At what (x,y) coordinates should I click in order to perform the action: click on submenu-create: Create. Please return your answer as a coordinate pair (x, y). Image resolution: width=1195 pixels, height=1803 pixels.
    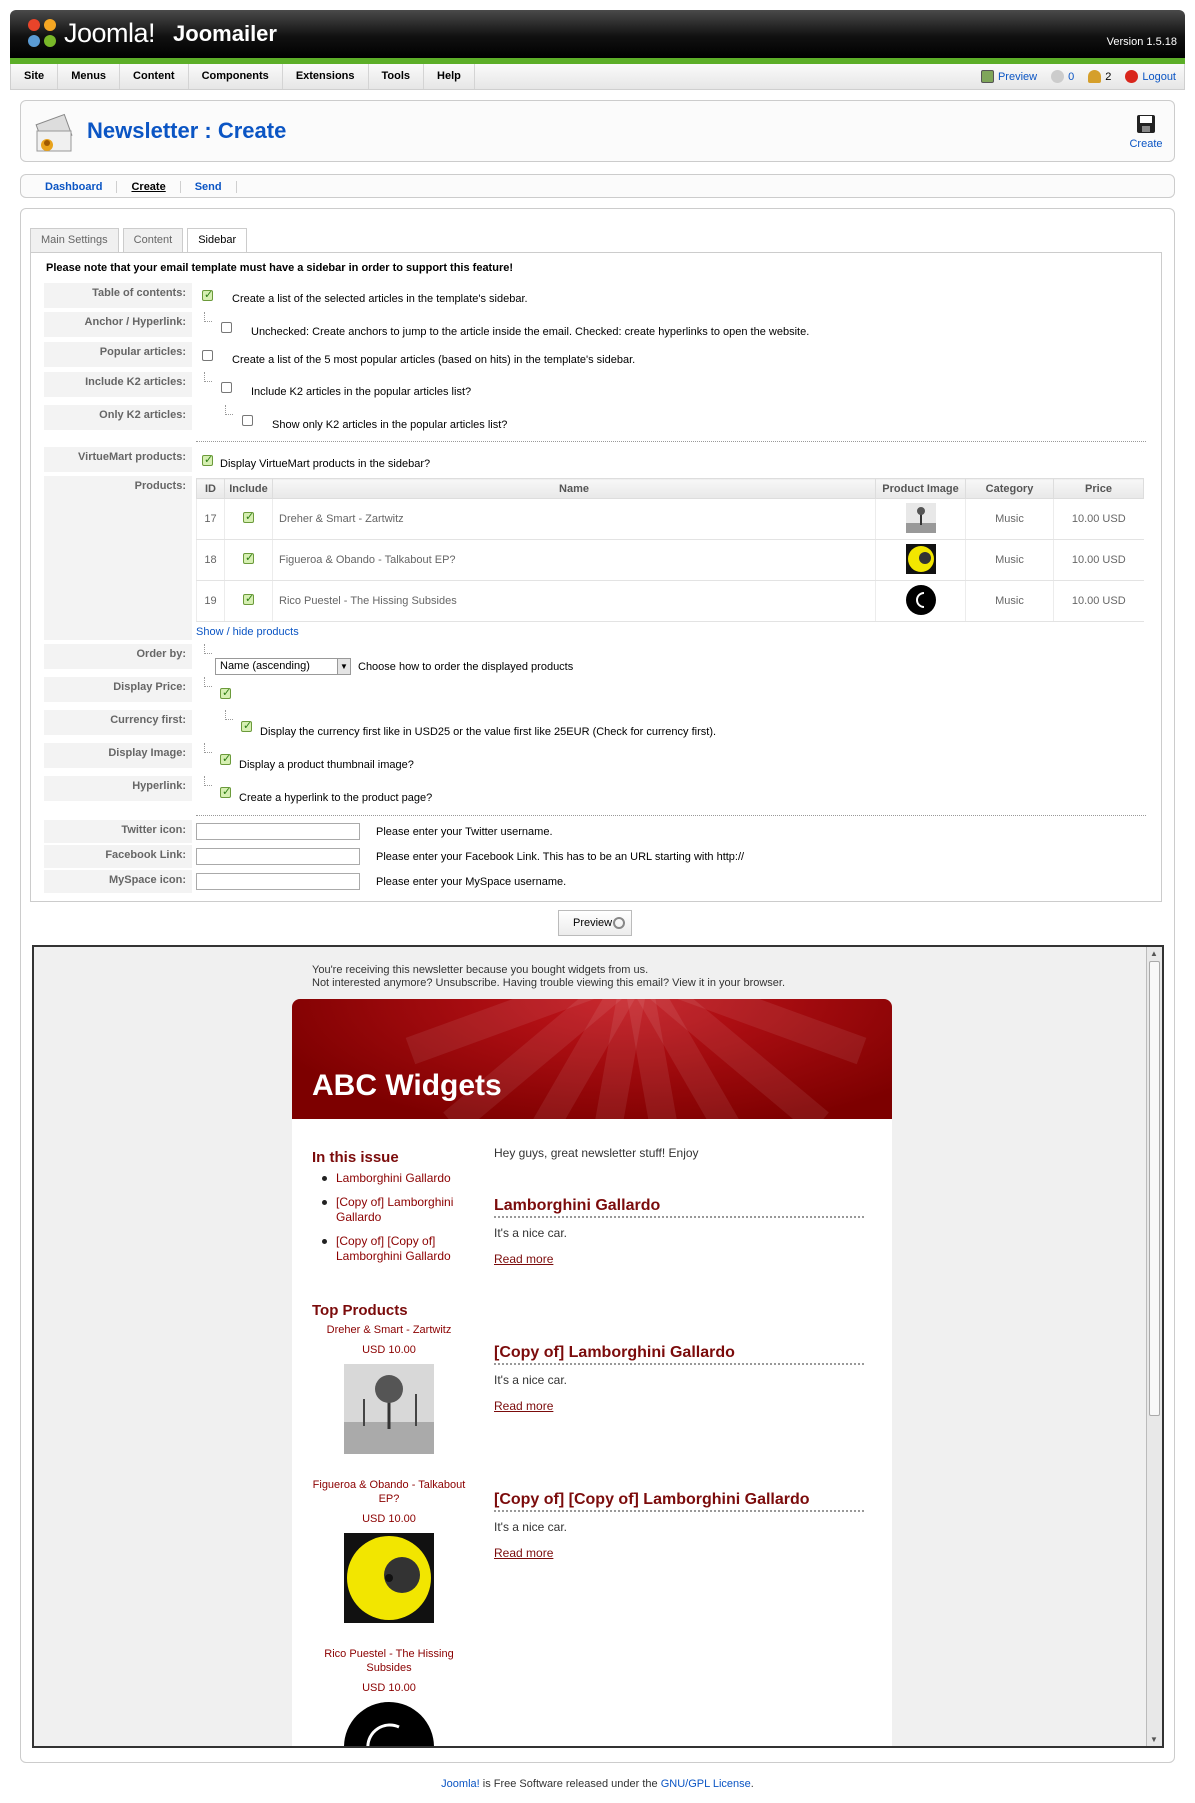
    Looking at the image, I should click on (149, 187).